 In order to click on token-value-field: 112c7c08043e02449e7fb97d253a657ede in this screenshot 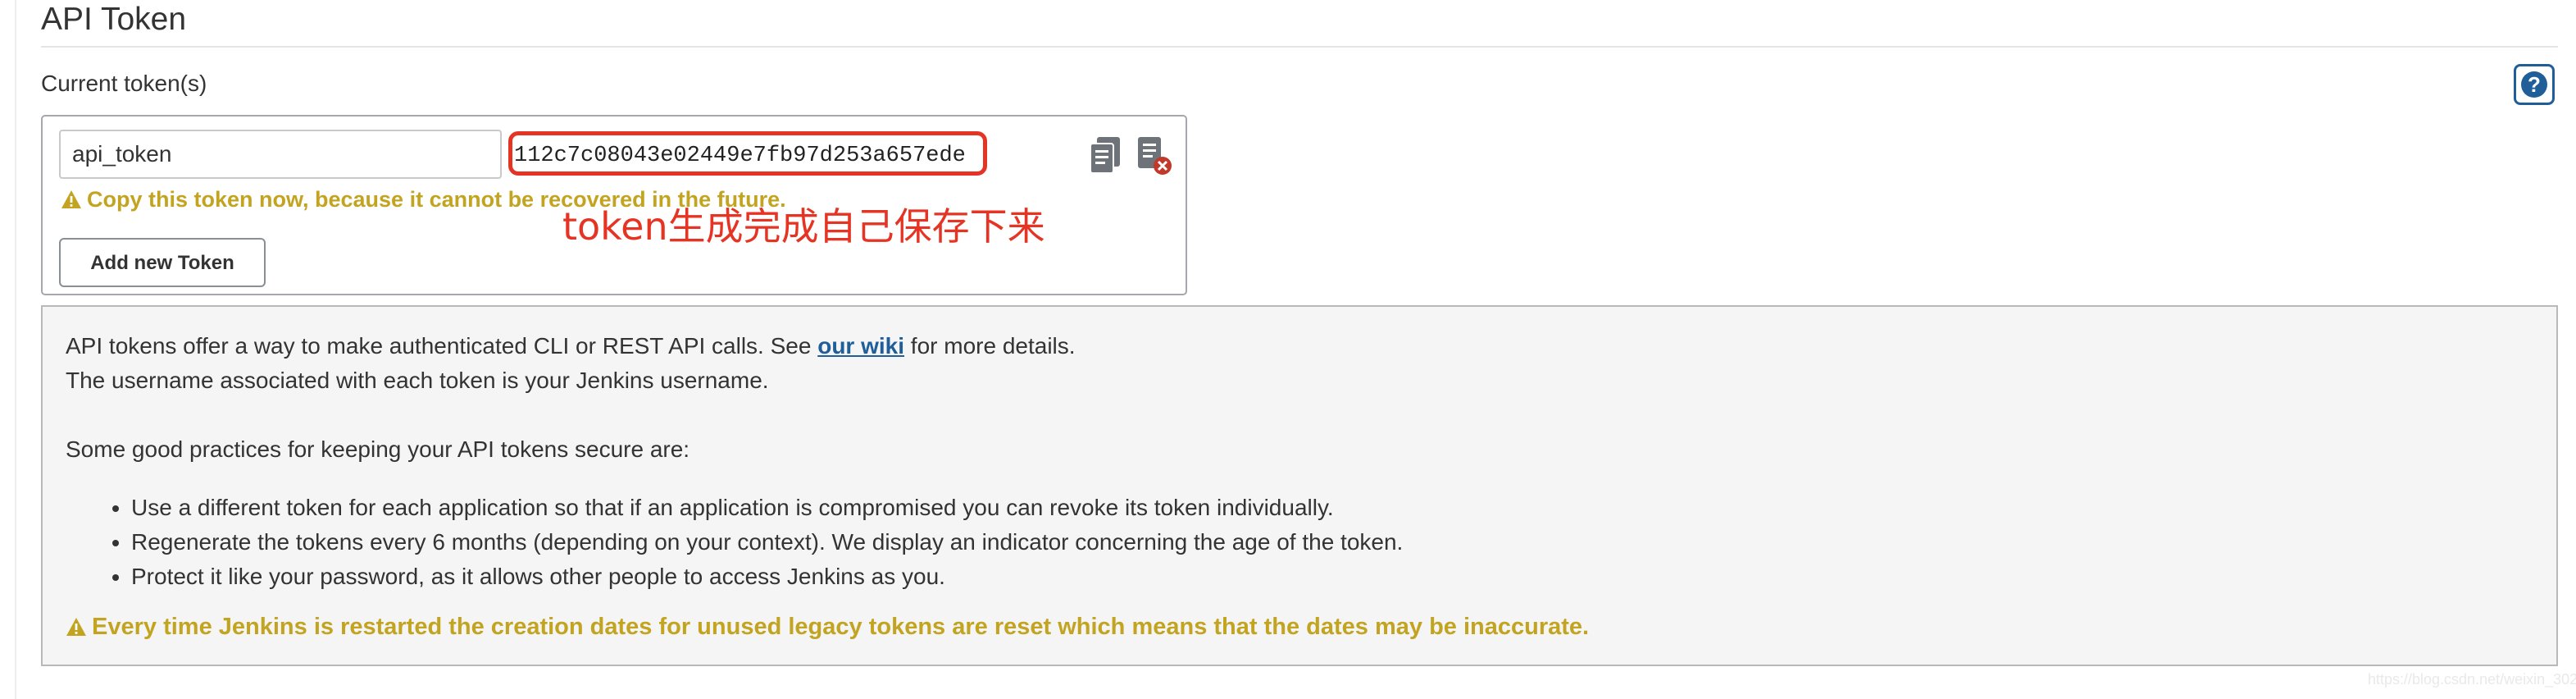, I will do `click(747, 153)`.